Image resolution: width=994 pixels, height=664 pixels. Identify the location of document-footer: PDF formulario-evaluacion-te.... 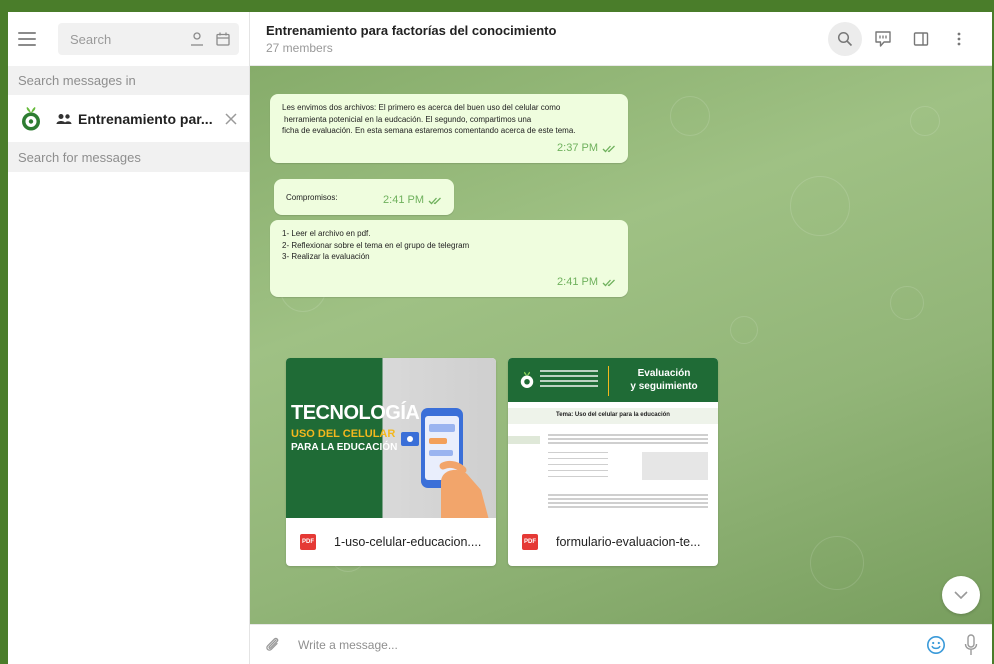
(613, 542).